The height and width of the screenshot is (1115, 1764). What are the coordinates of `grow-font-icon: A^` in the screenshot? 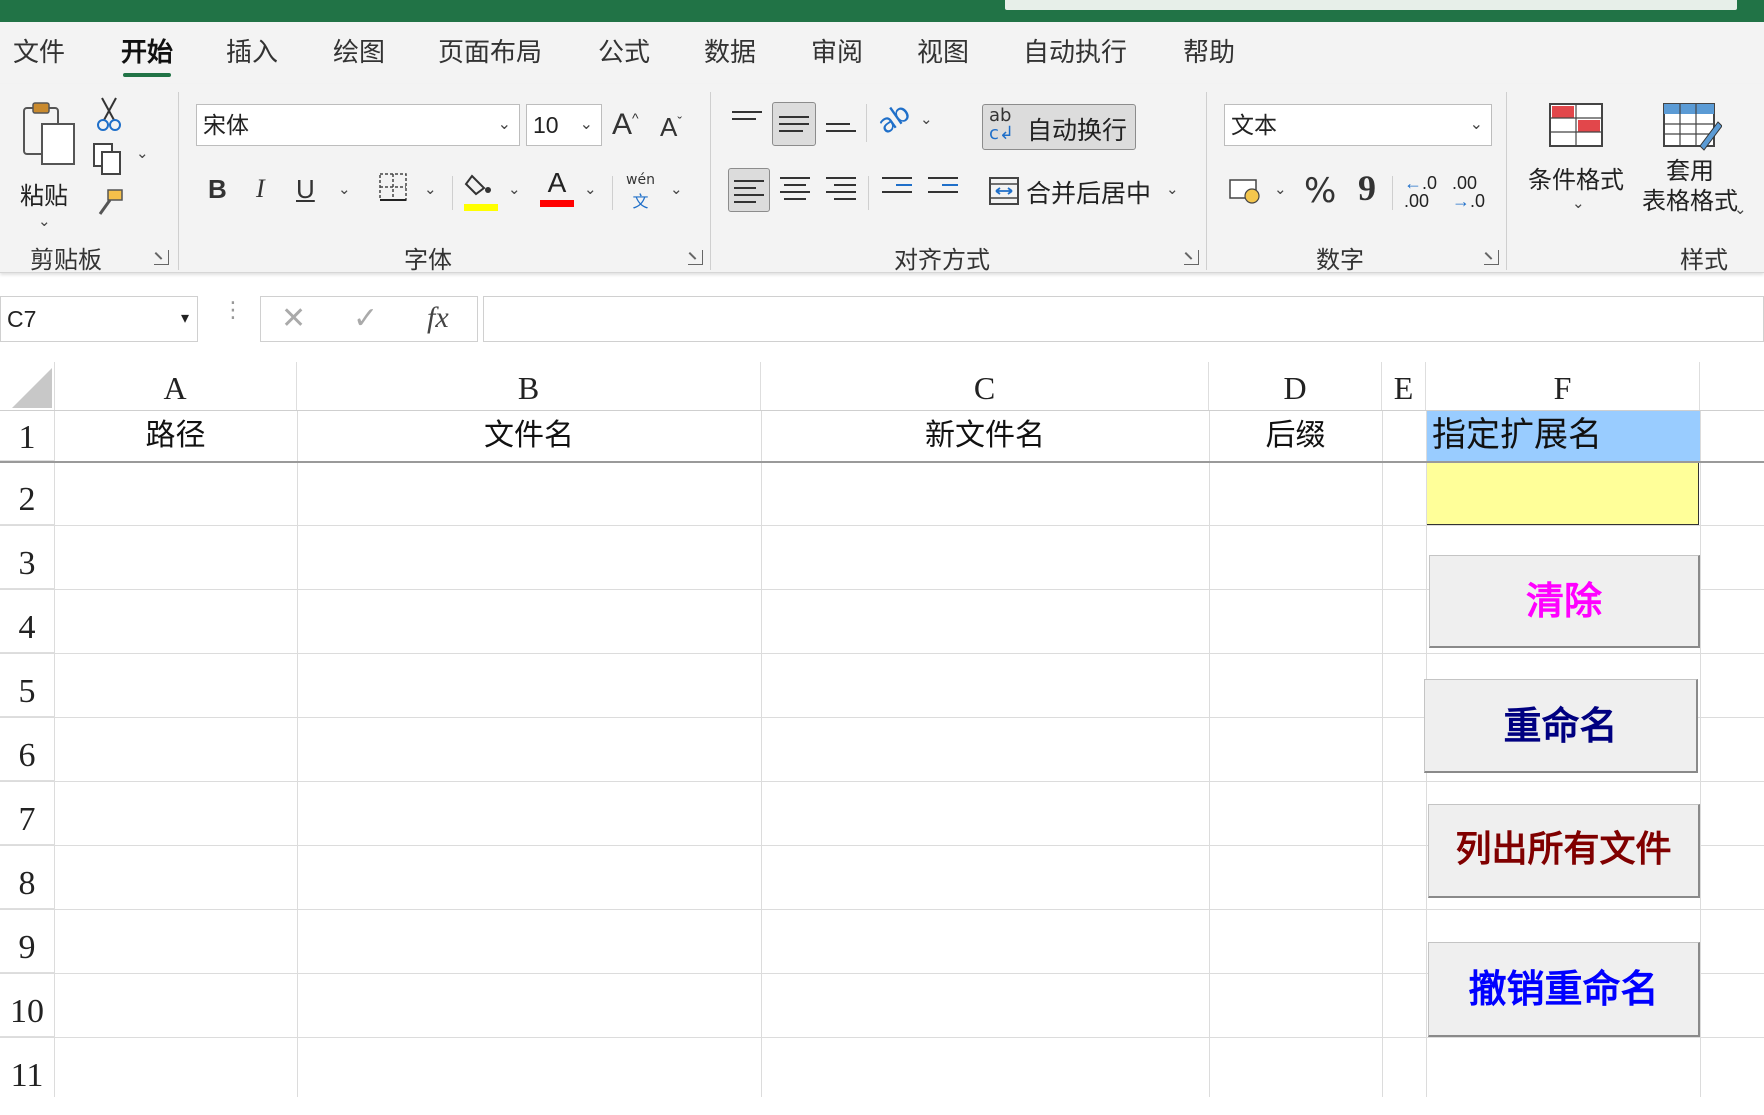 It's located at (625, 125).